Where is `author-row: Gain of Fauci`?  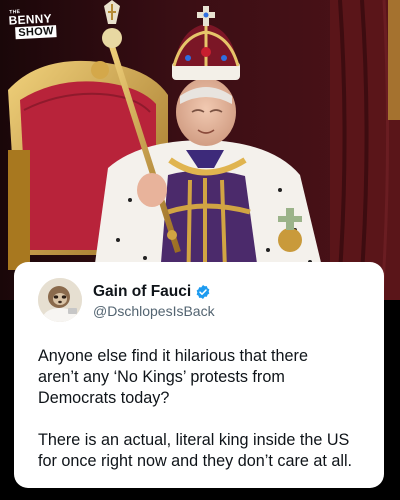 author-row: Gain of Fauci is located at coordinates (152, 292).